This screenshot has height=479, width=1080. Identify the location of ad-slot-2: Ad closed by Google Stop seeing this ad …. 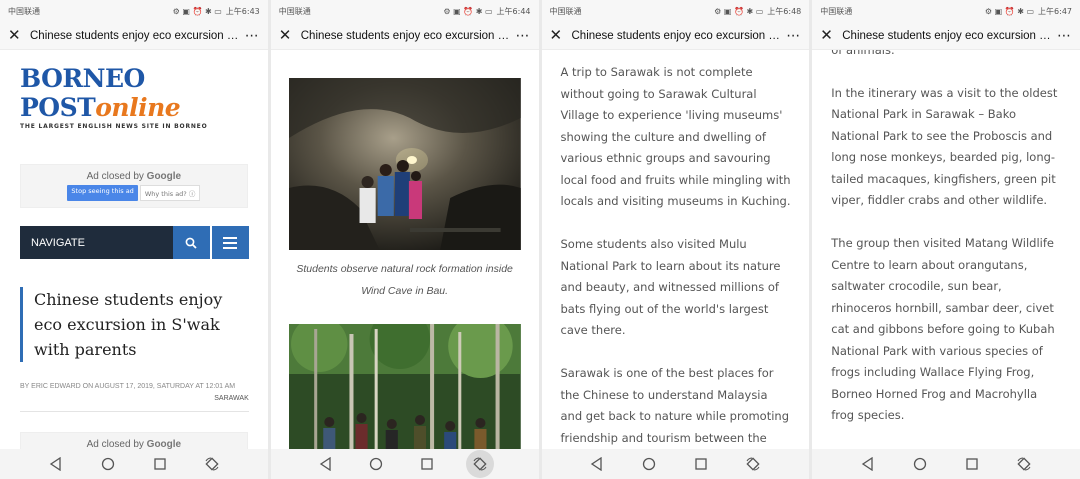
(134, 440).